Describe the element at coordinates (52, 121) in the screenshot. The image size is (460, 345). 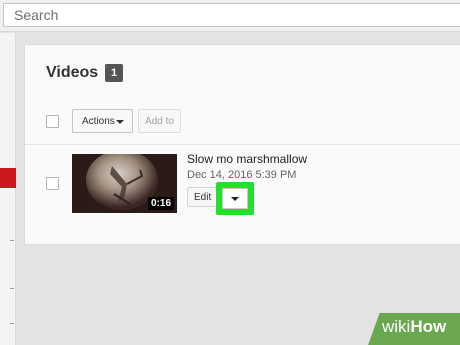
I see `select-all-checkbox` at that location.